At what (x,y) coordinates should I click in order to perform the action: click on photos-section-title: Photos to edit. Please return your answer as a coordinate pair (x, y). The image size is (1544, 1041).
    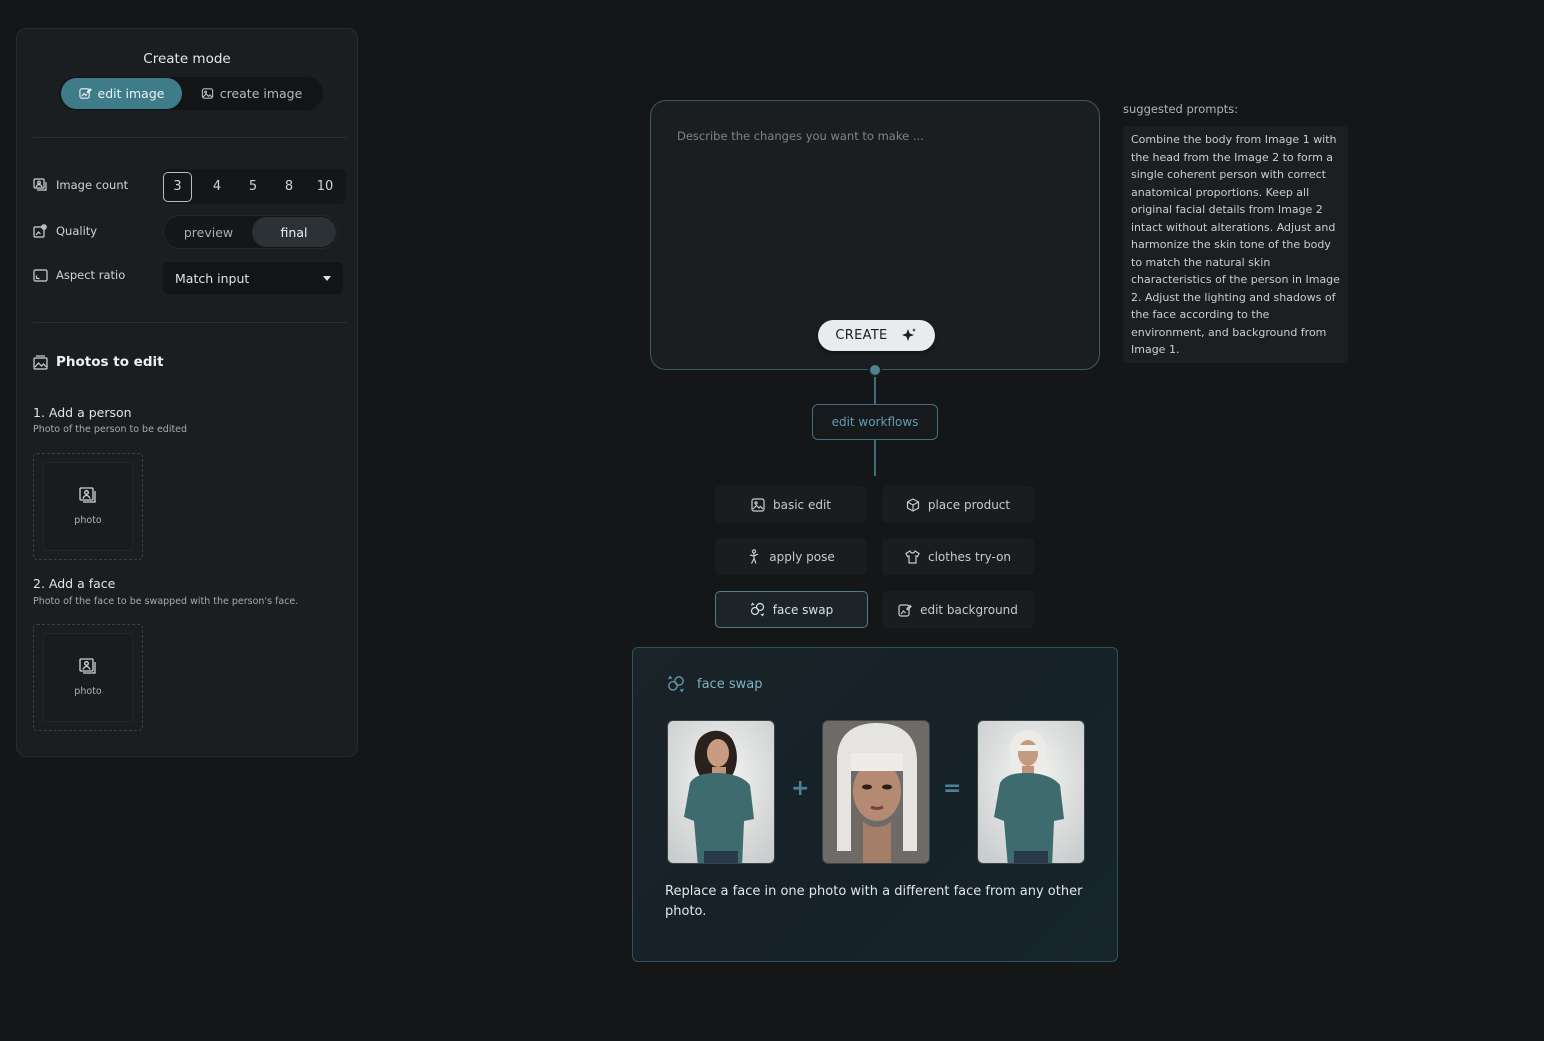
    Looking at the image, I should click on (98, 362).